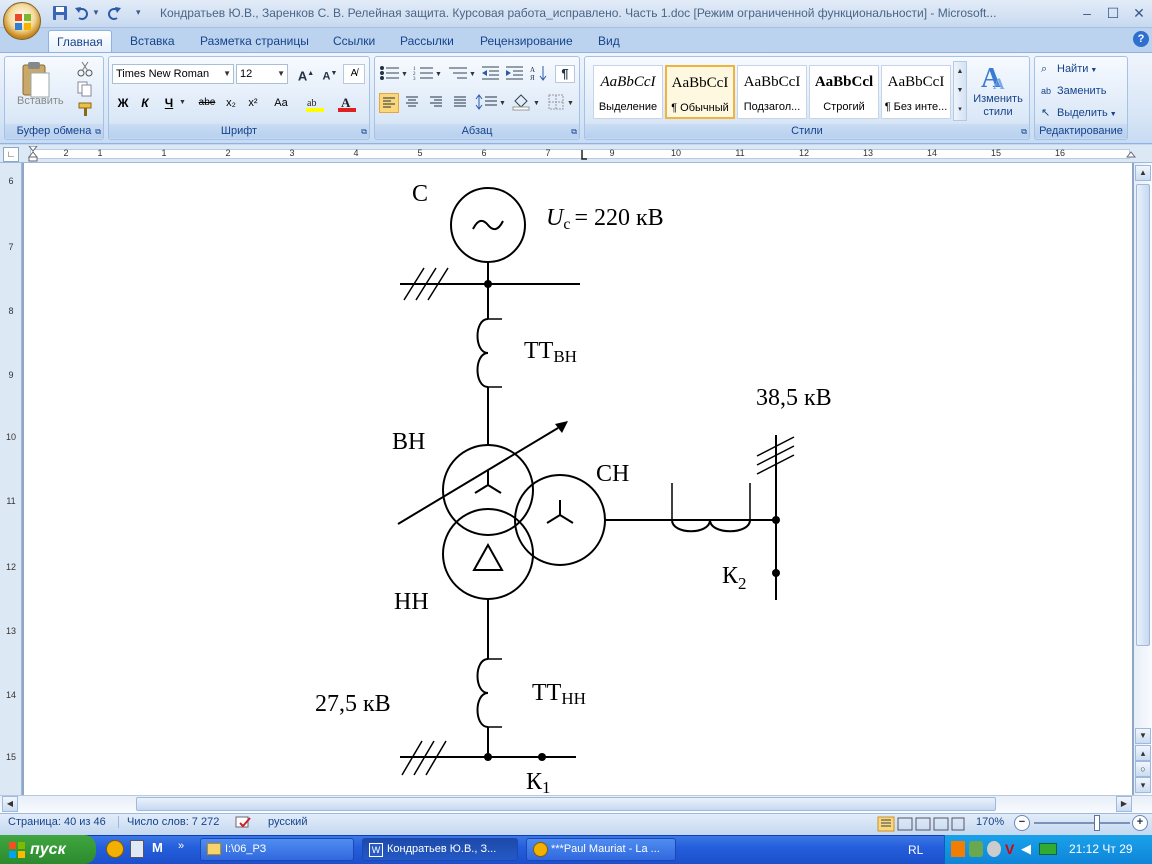 This screenshot has width=1152, height=864. Describe the element at coordinates (1084, 113) in the screenshot. I see `select-button: ↖ Выделить ▼` at that location.